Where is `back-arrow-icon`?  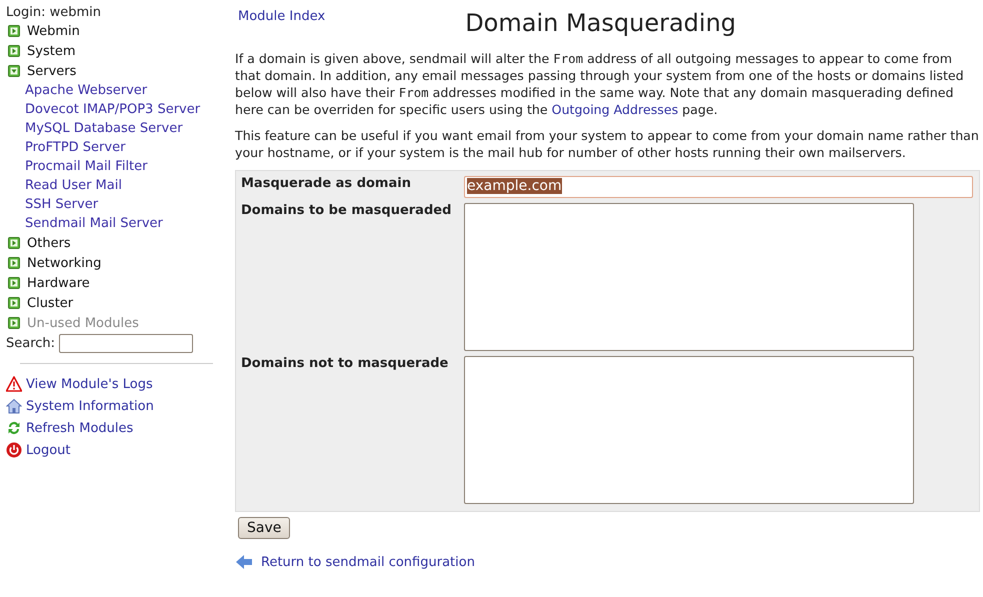 back-arrow-icon is located at coordinates (244, 562).